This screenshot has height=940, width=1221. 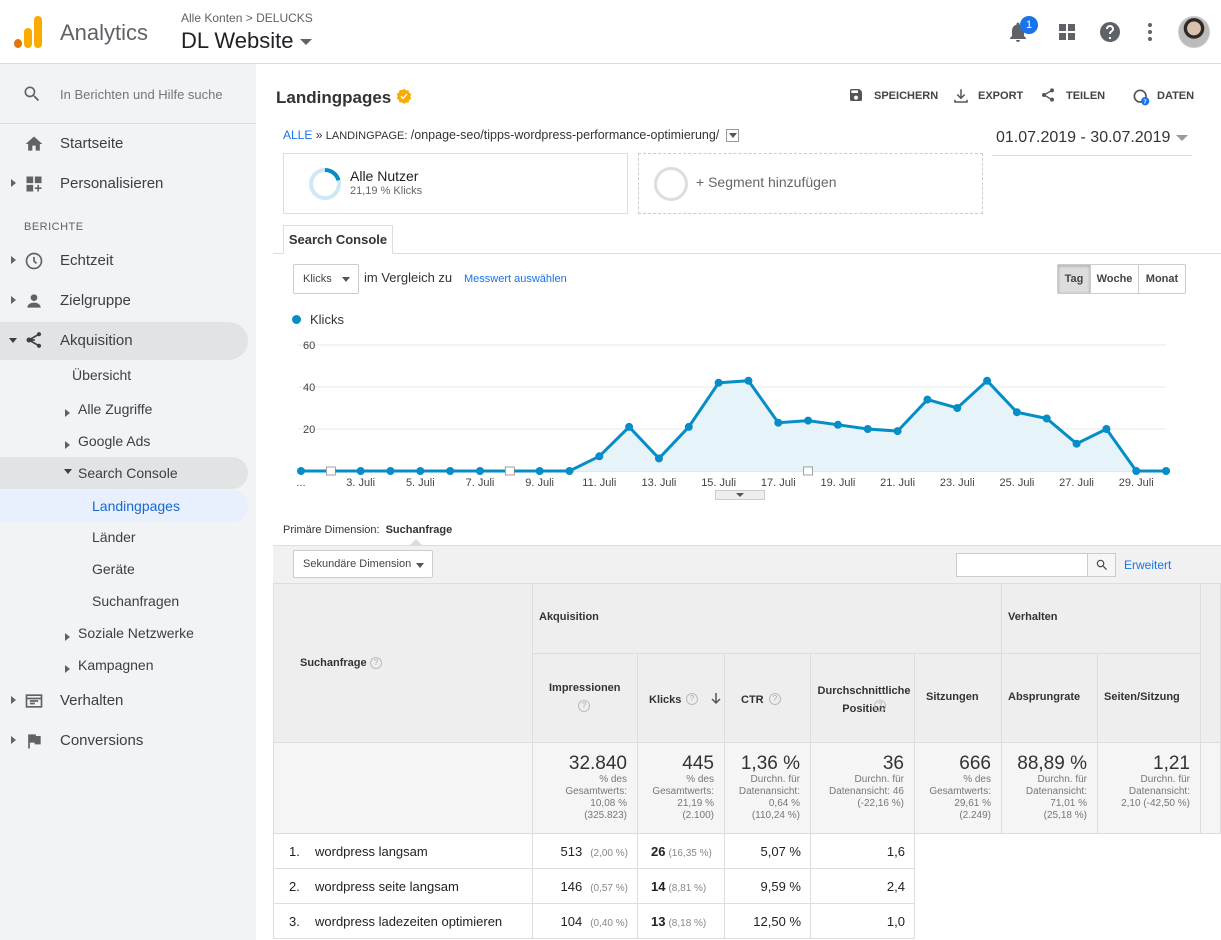 What do you see at coordinates (297, 135) in the screenshot?
I see `breadcrumb-all-link: ALLE` at bounding box center [297, 135].